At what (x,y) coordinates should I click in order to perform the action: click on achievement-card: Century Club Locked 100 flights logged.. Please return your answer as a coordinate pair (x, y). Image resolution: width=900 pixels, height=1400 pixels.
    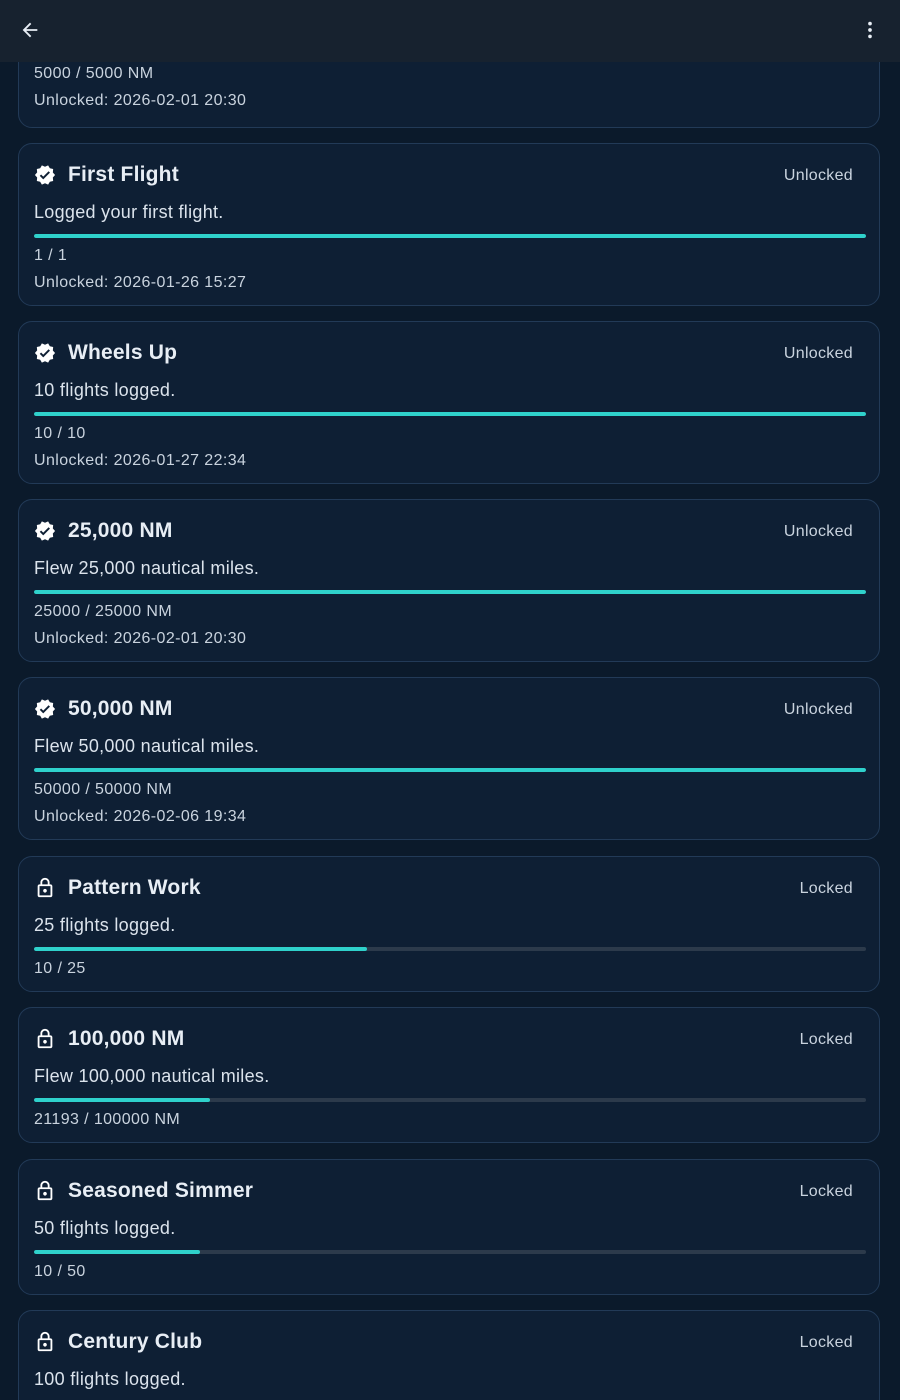
    Looking at the image, I should click on (449, 1355).